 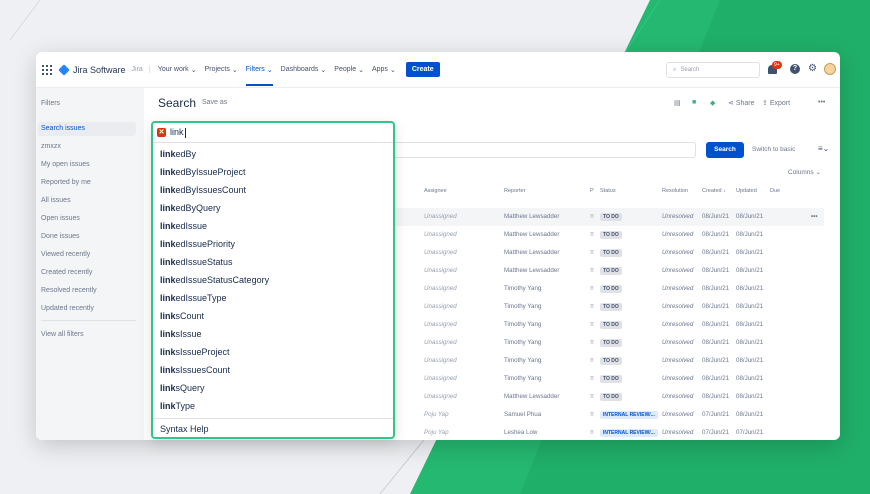 What do you see at coordinates (694, 102) in the screenshot?
I see `app-icon: ■` at bounding box center [694, 102].